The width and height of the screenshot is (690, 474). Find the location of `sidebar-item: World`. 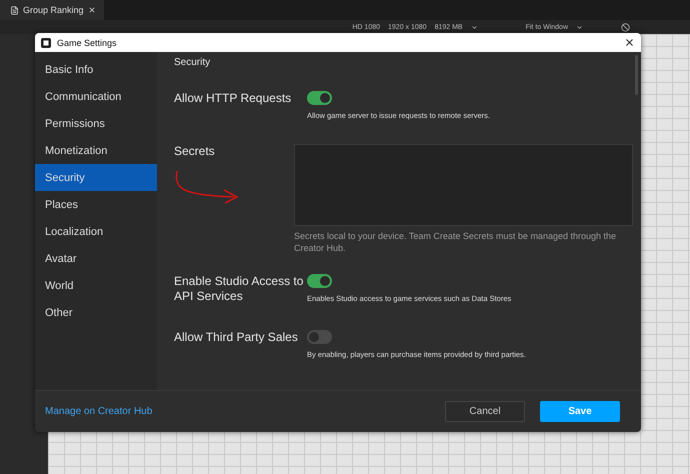

sidebar-item: World is located at coordinates (96, 285).